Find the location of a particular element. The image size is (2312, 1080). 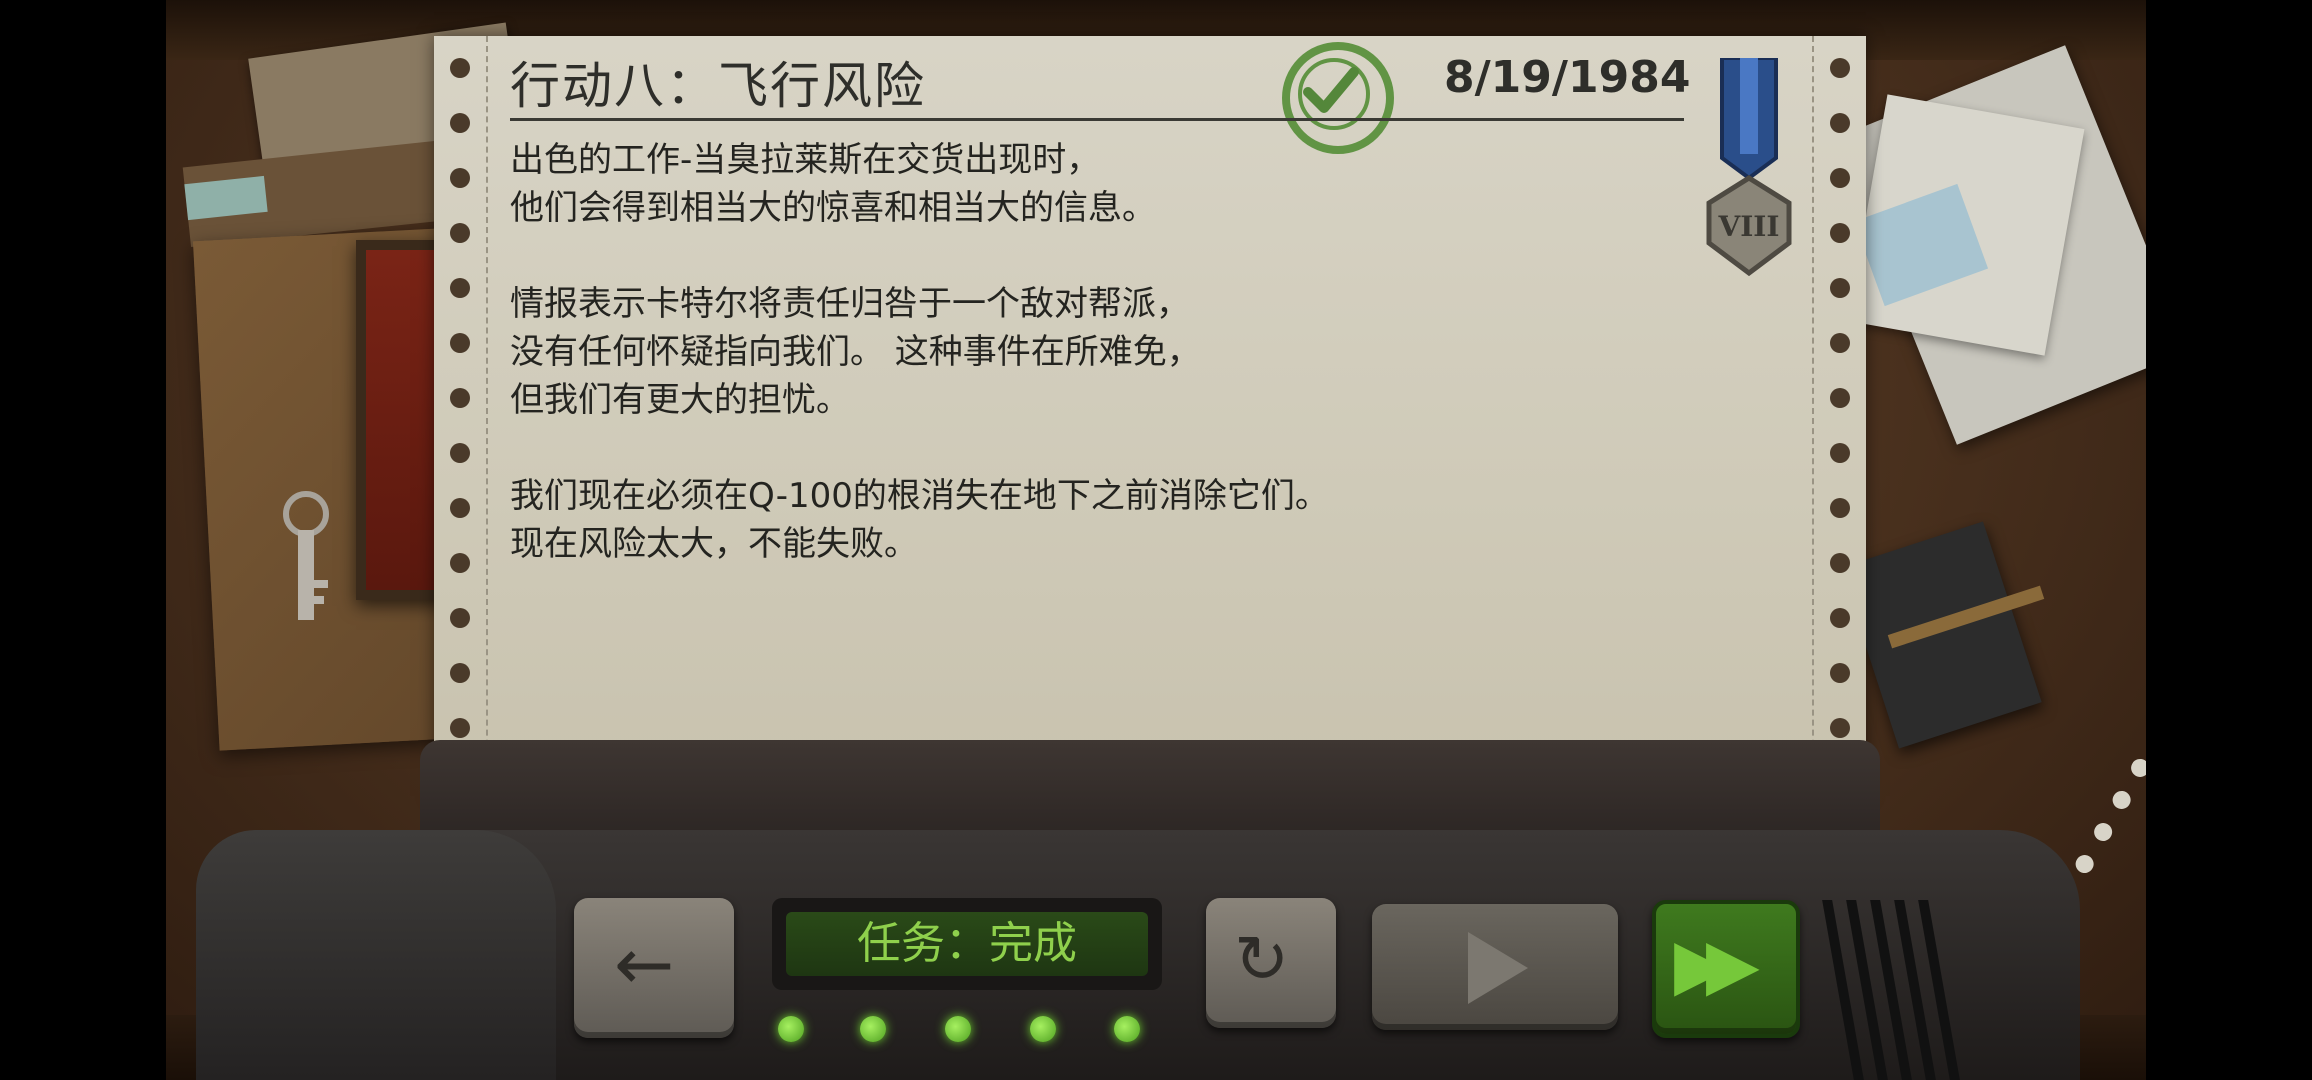

fast-forward-icon: ▶▶ is located at coordinates (1717, 964).